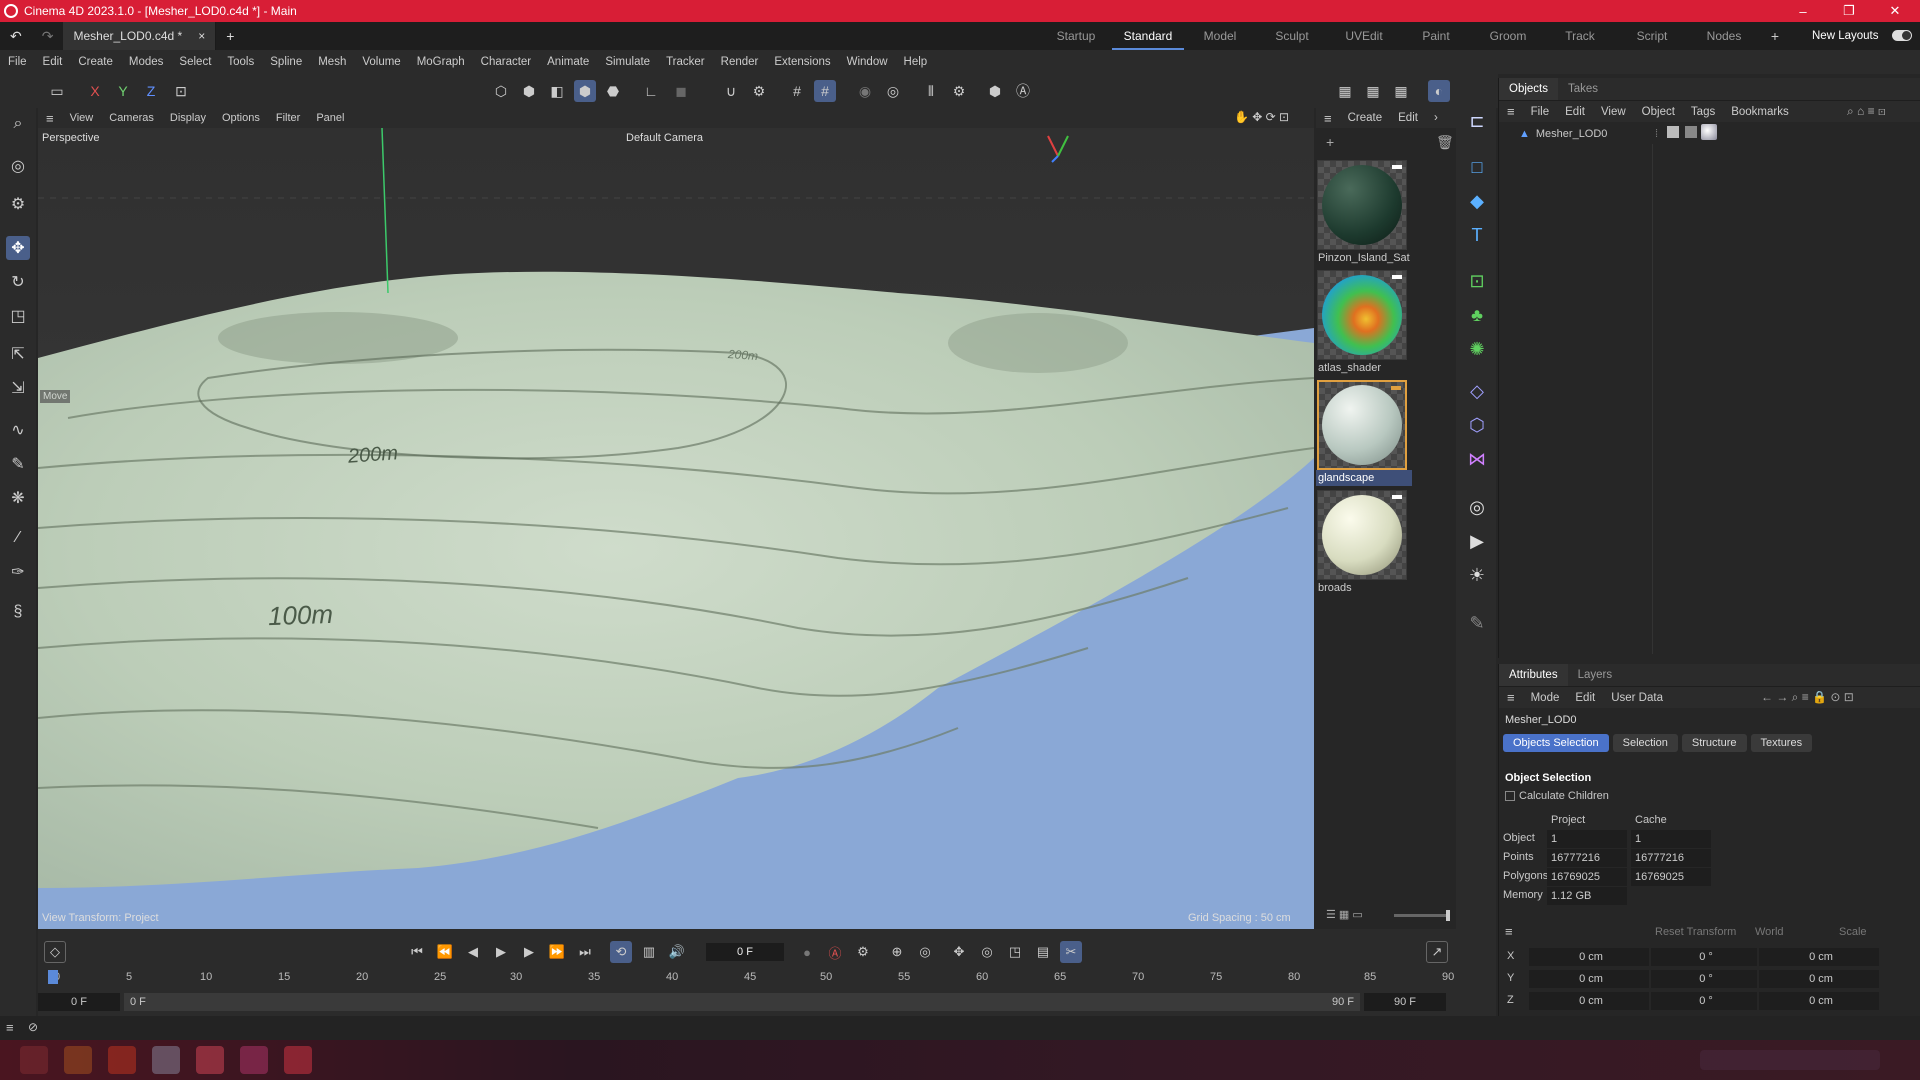  What do you see at coordinates (1556, 743) in the screenshot?
I see `subtab-objects-selection: Objects Selection` at bounding box center [1556, 743].